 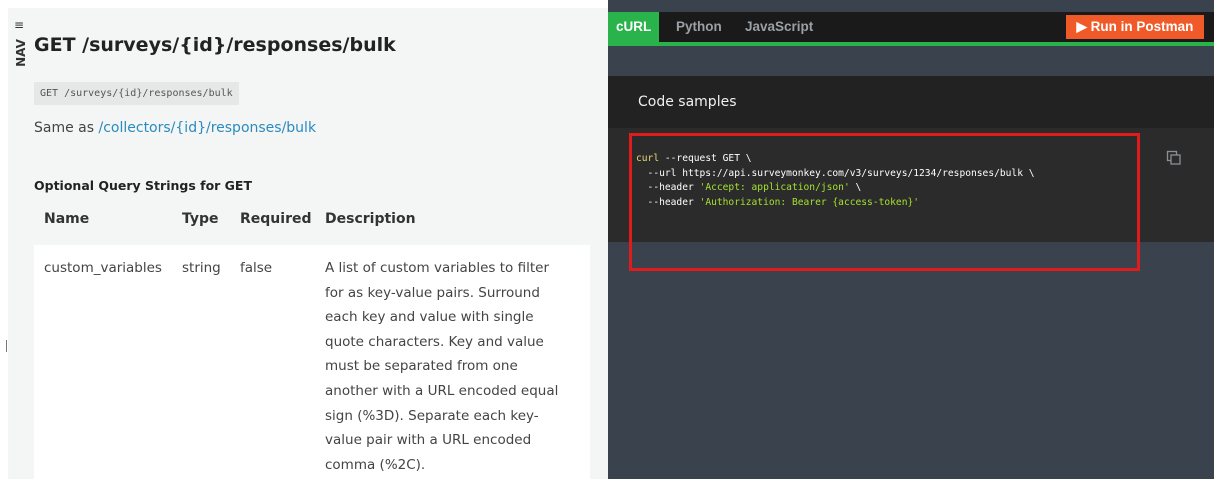 I want to click on same-as-text: Same as /collectors/{id}/responses/bulk, so click(x=175, y=128).